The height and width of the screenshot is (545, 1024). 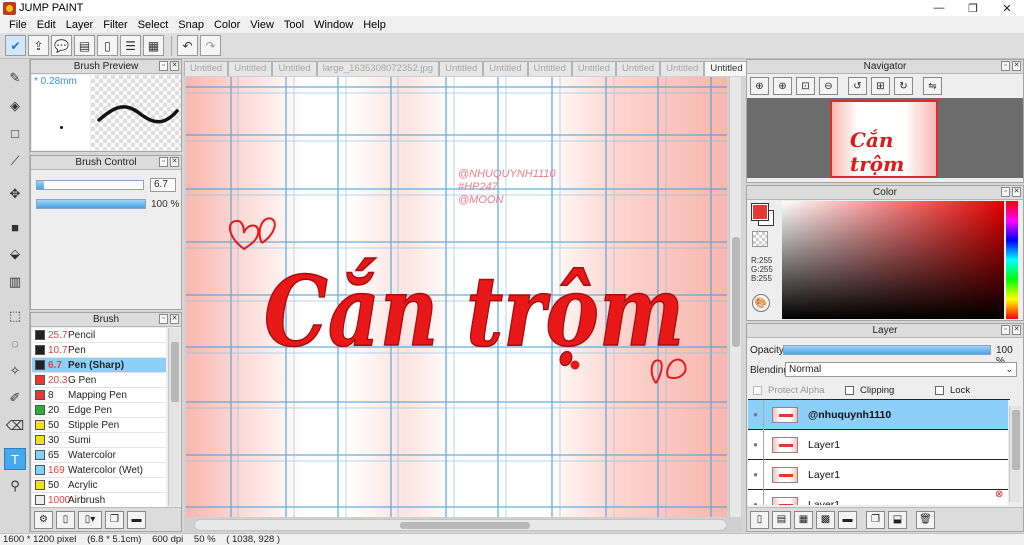 I want to click on new-layer-page-icon: ▤, so click(x=781, y=519).